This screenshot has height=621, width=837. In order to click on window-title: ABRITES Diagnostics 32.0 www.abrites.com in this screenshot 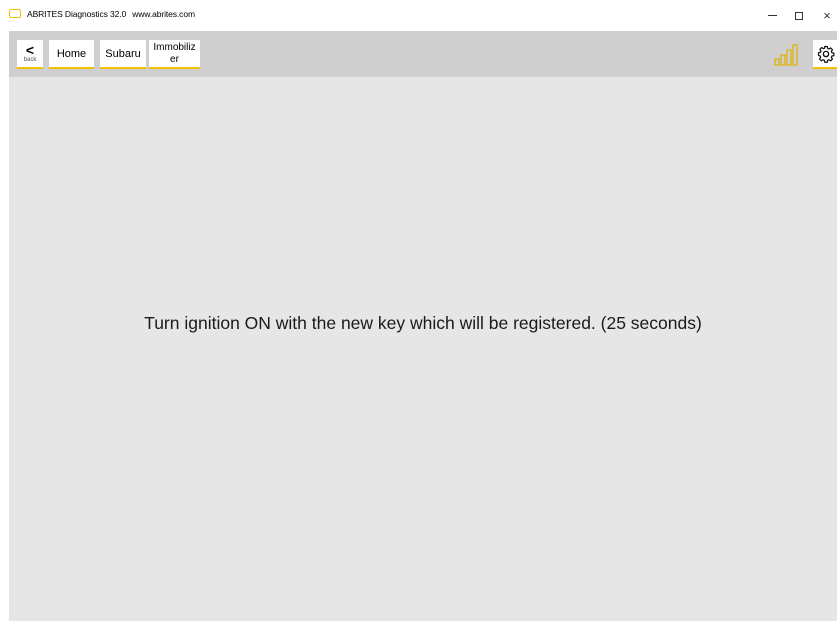, I will do `click(111, 14)`.